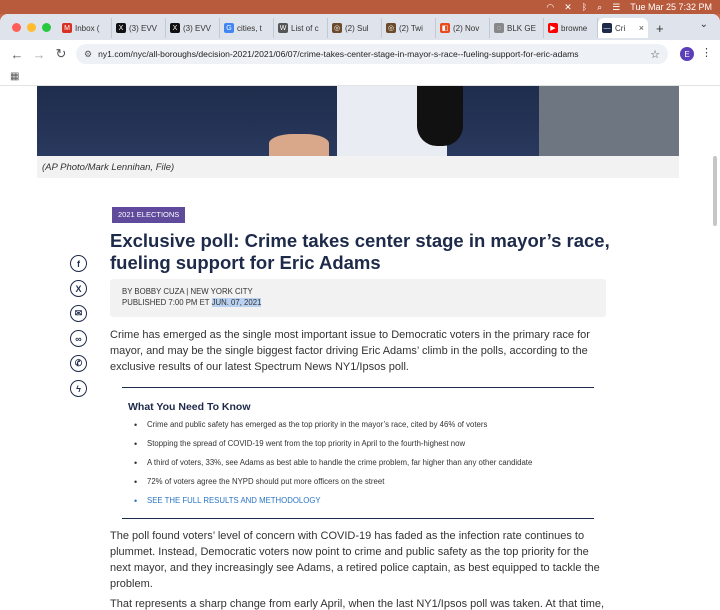 The width and height of the screenshot is (720, 610). I want to click on browser-tab: ◌ BLK GE, so click(517, 28).